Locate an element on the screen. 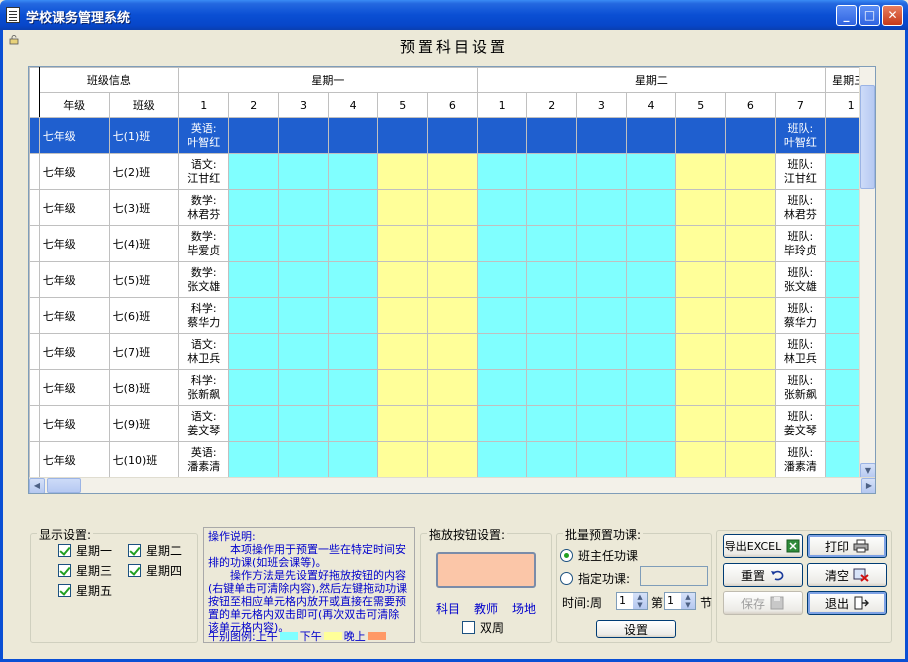  vertical-scrollbar: ▲ ▼ is located at coordinates (867, 273).